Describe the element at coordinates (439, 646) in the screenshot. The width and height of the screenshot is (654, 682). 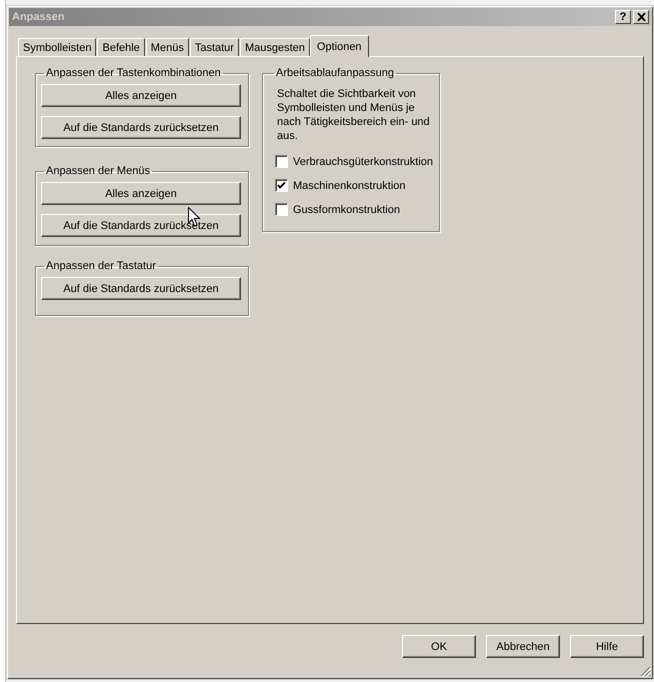
I see `dialog-button: OK` at that location.